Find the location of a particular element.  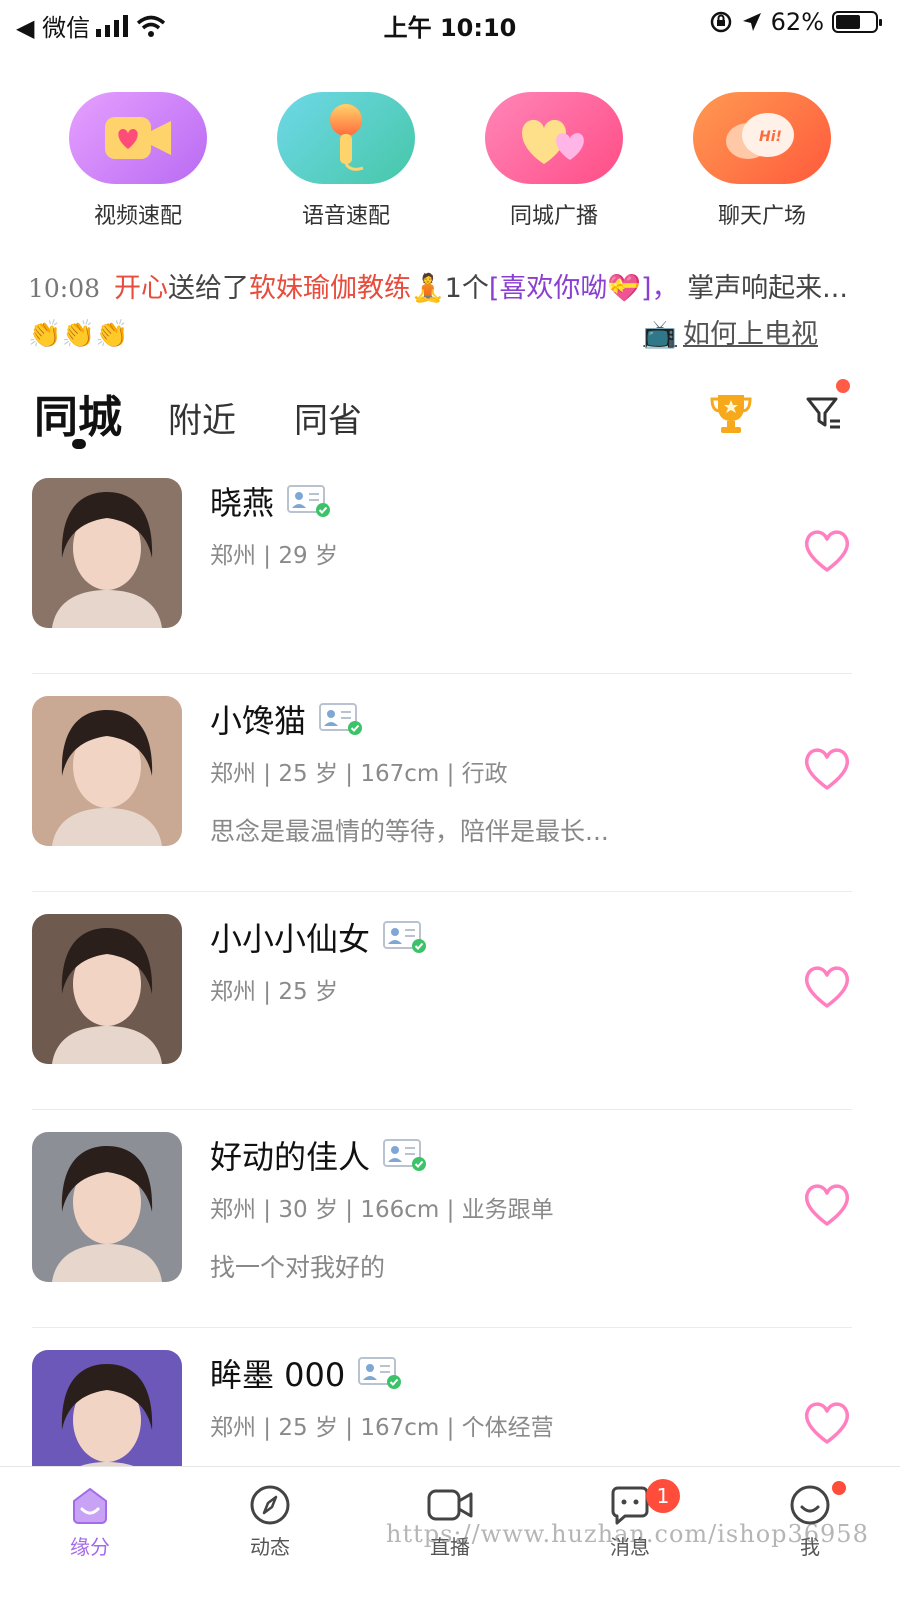

tab-nearby: 附近 is located at coordinates (202, 417).